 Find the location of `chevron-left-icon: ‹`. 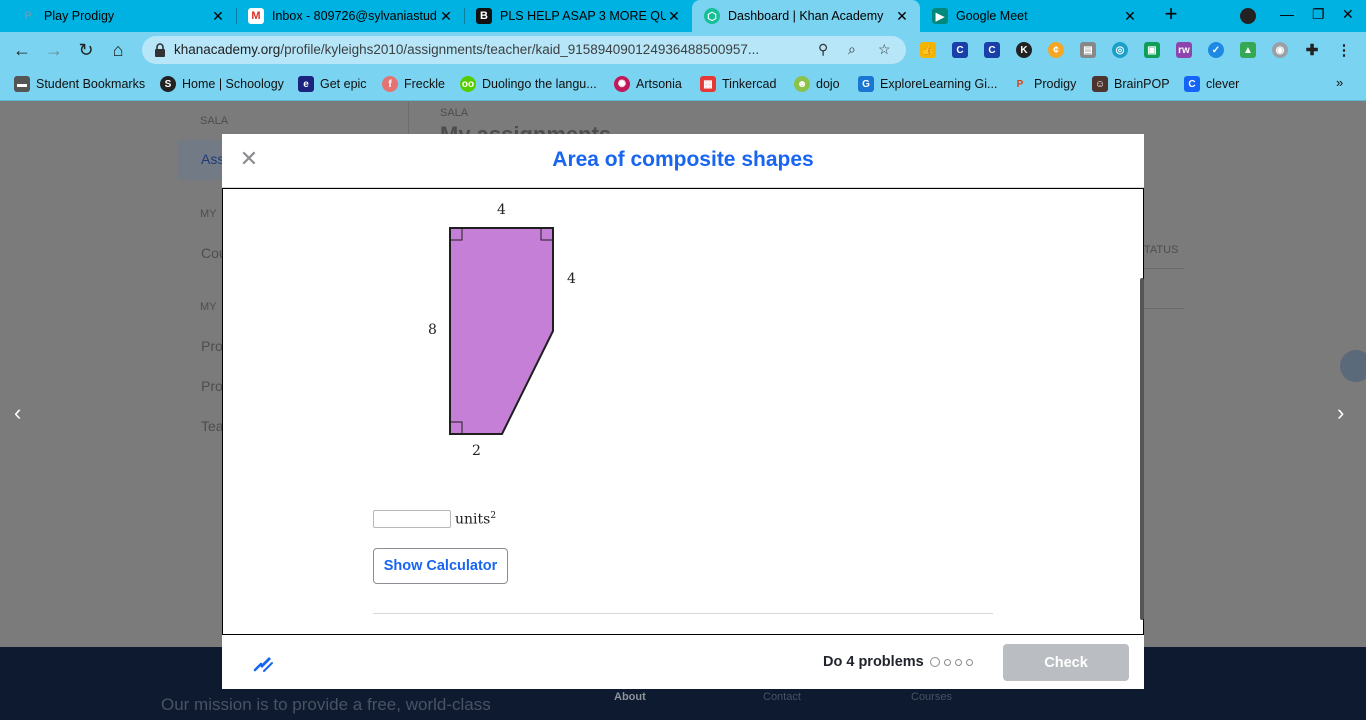

chevron-left-icon: ‹ is located at coordinates (17, 413).